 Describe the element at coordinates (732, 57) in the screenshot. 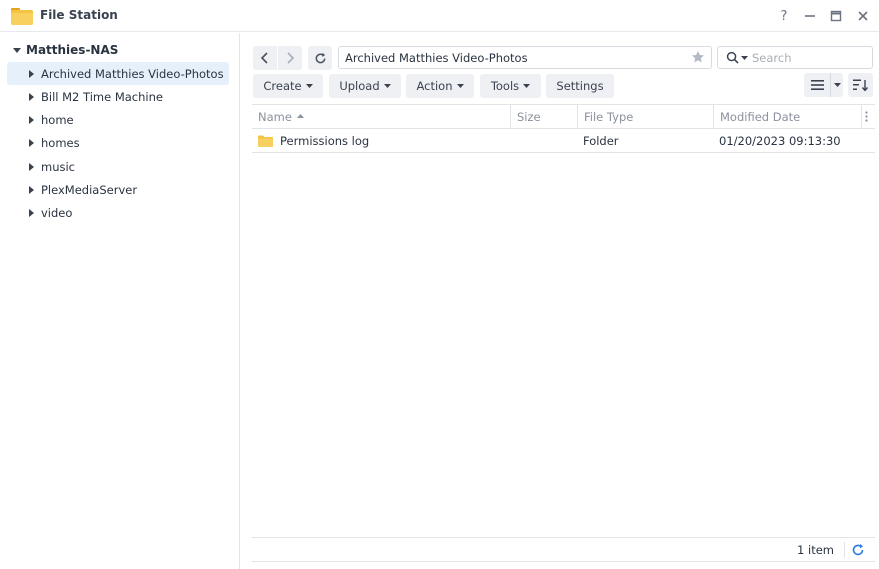

I see `search-icon` at that location.